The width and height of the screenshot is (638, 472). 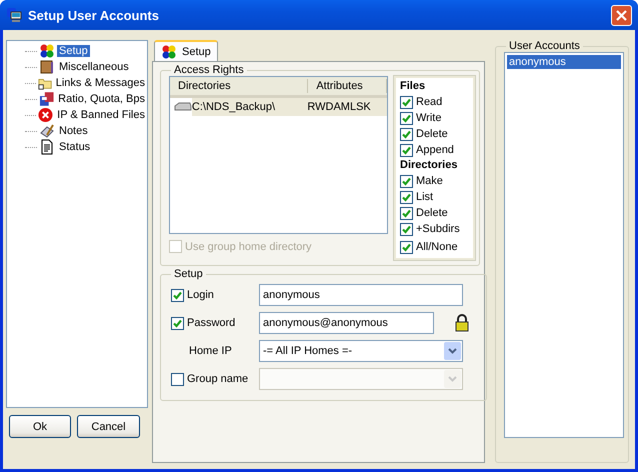 What do you see at coordinates (183, 107) in the screenshot?
I see `drive-icon` at bounding box center [183, 107].